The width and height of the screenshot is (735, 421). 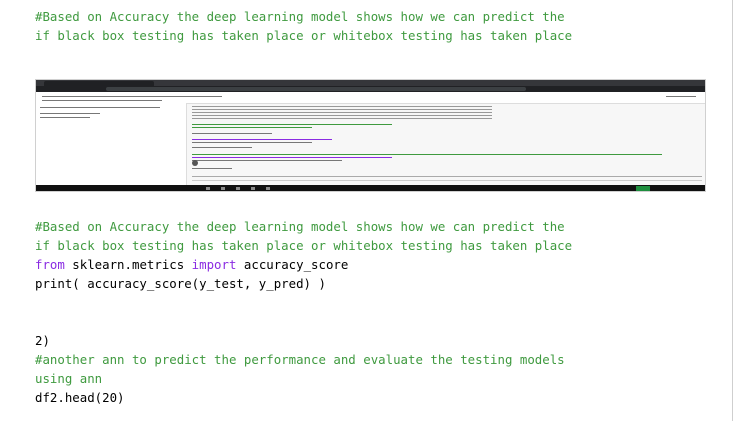 What do you see at coordinates (80, 397) in the screenshot?
I see `code-line-head: df2.head(20)` at bounding box center [80, 397].